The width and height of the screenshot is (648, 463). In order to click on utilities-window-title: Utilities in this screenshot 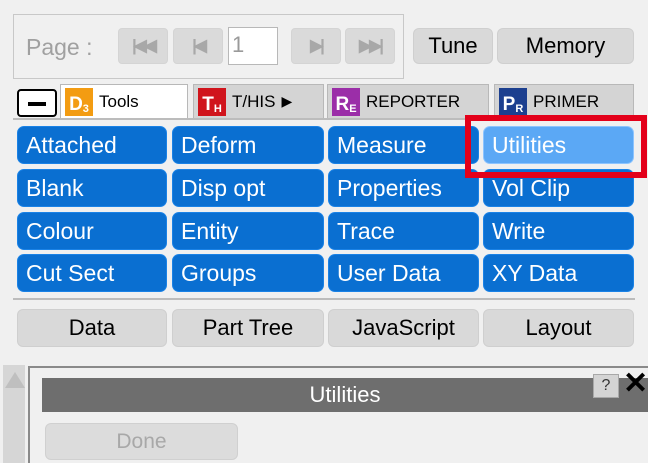, I will do `click(345, 395)`.